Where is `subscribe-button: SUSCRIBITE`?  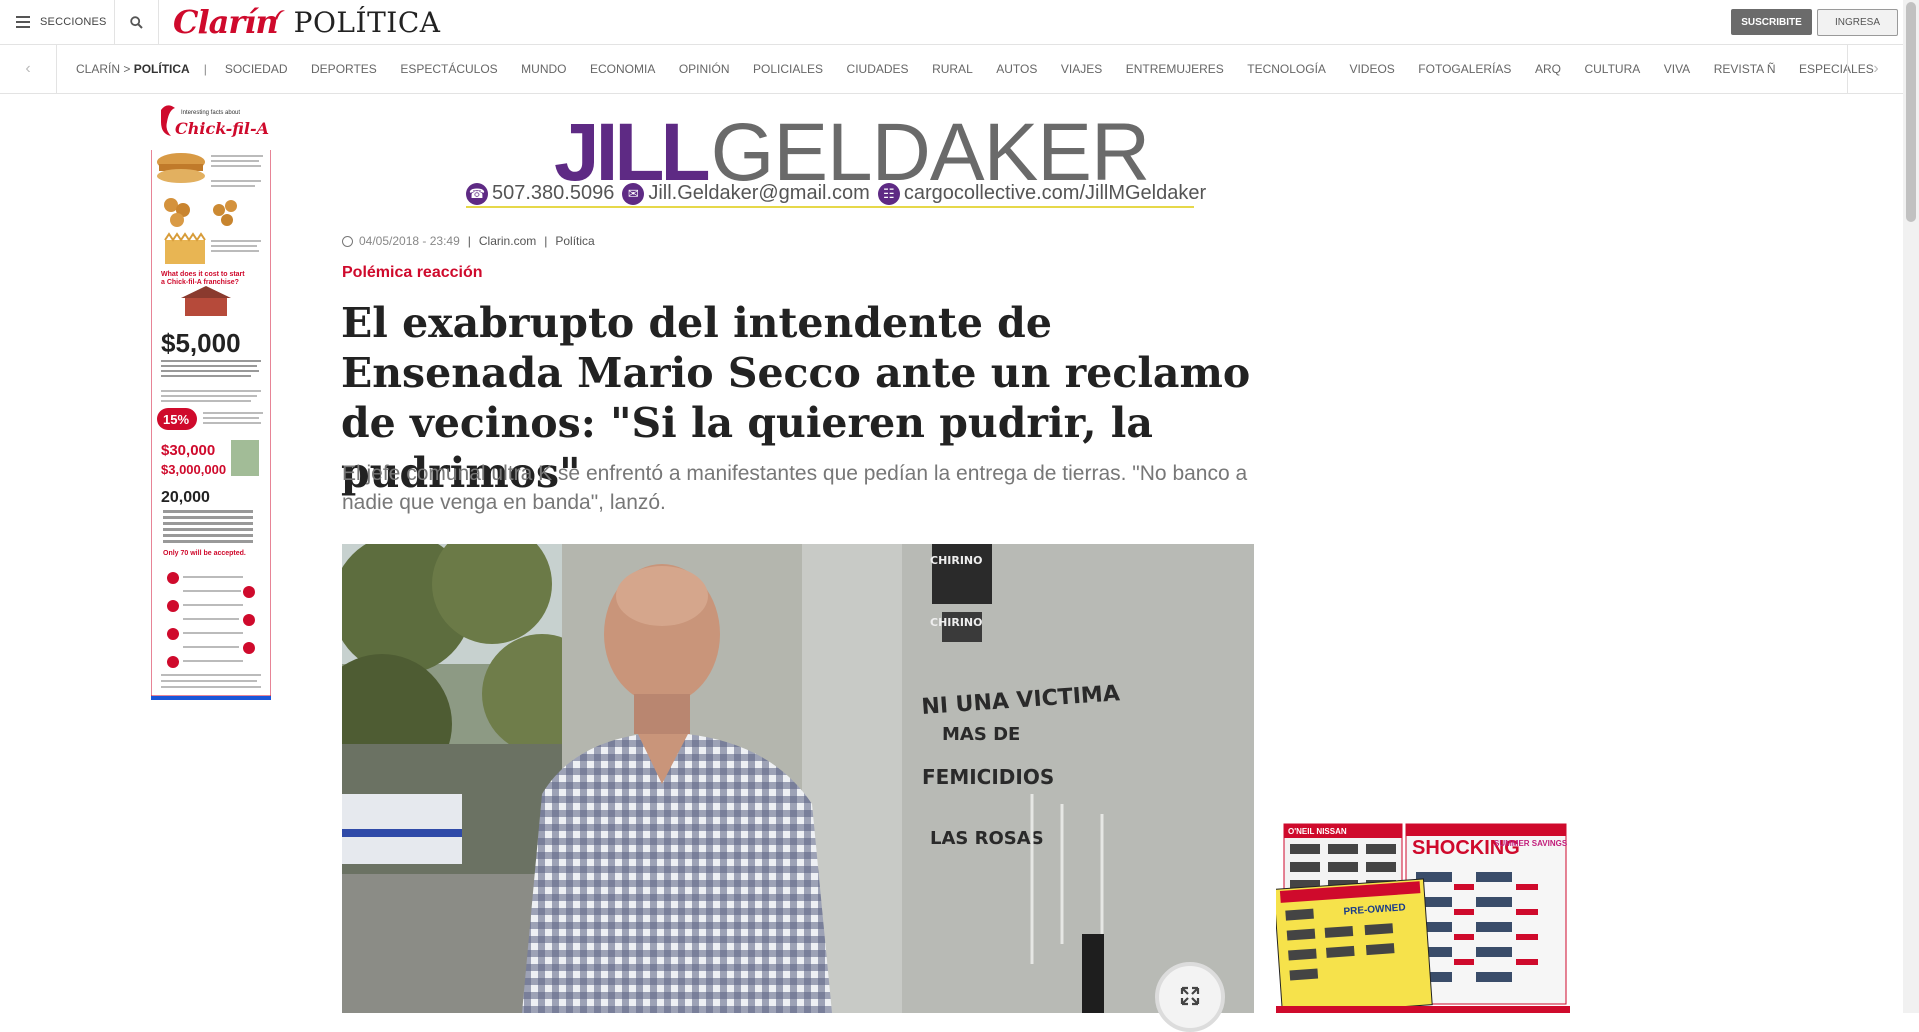
subscribe-button: SUSCRIBITE is located at coordinates (1771, 22).